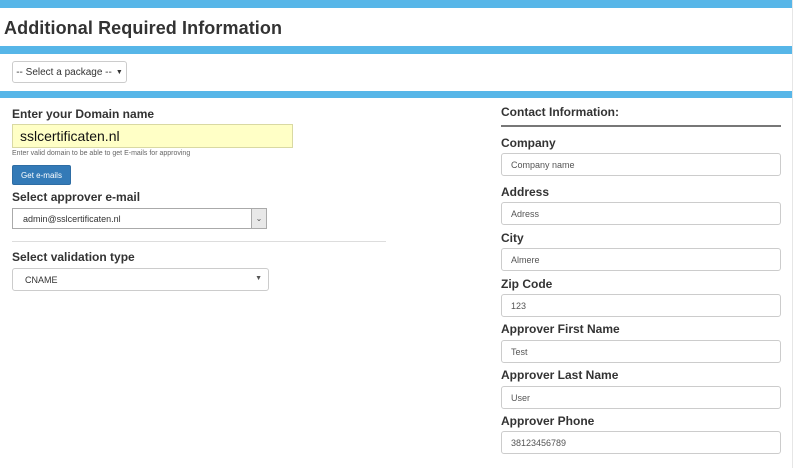  What do you see at coordinates (140, 279) in the screenshot?
I see `validation-type-select: CNAME ▼` at bounding box center [140, 279].